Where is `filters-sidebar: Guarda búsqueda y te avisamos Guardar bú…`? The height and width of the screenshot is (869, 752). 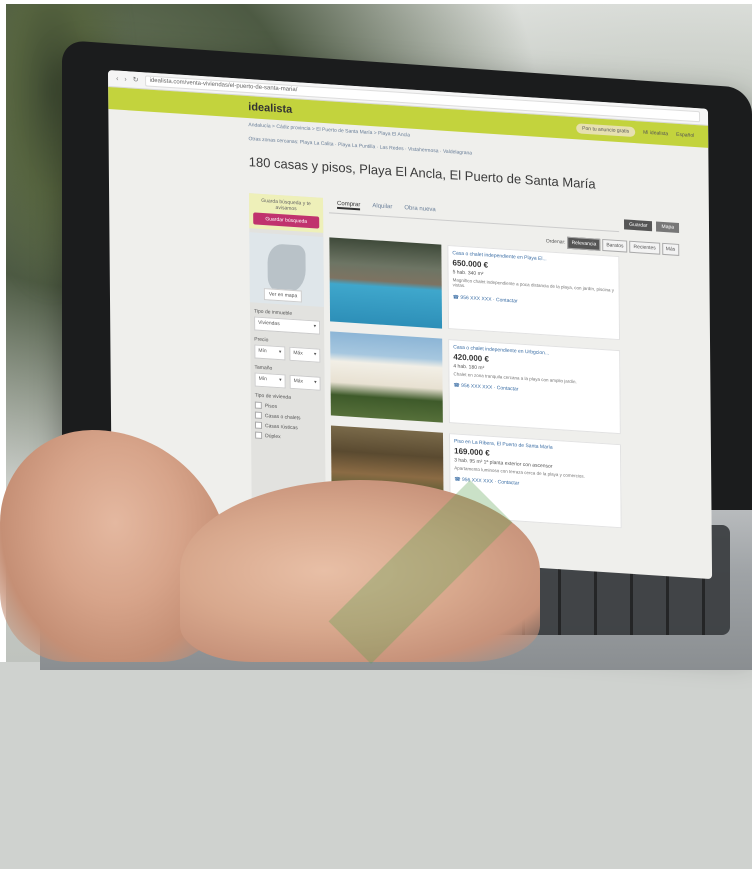
filters-sidebar: Guarda búsqueda y te avisamos Guardar bú… is located at coordinates (287, 361).